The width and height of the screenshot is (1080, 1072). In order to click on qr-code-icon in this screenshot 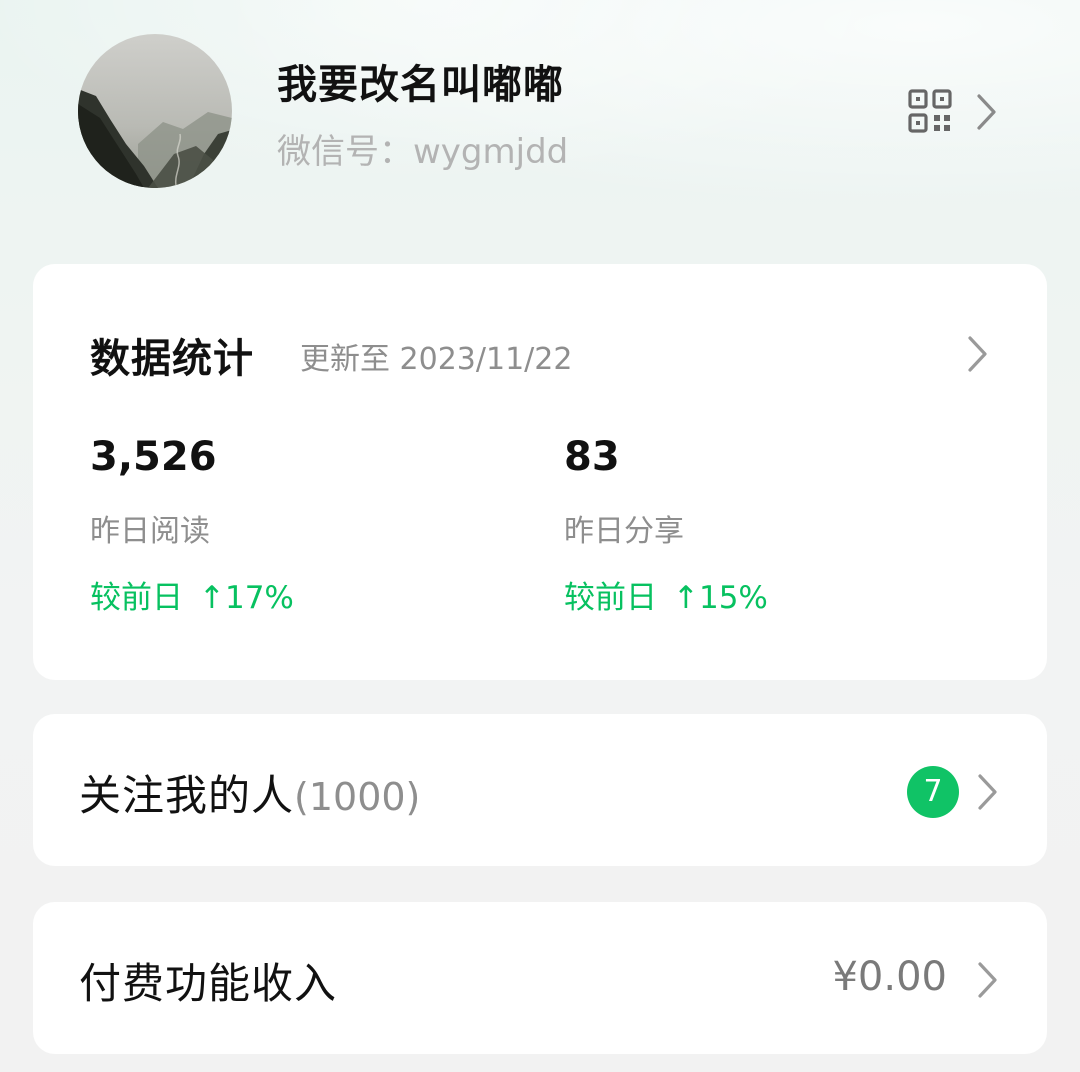, I will do `click(930, 111)`.